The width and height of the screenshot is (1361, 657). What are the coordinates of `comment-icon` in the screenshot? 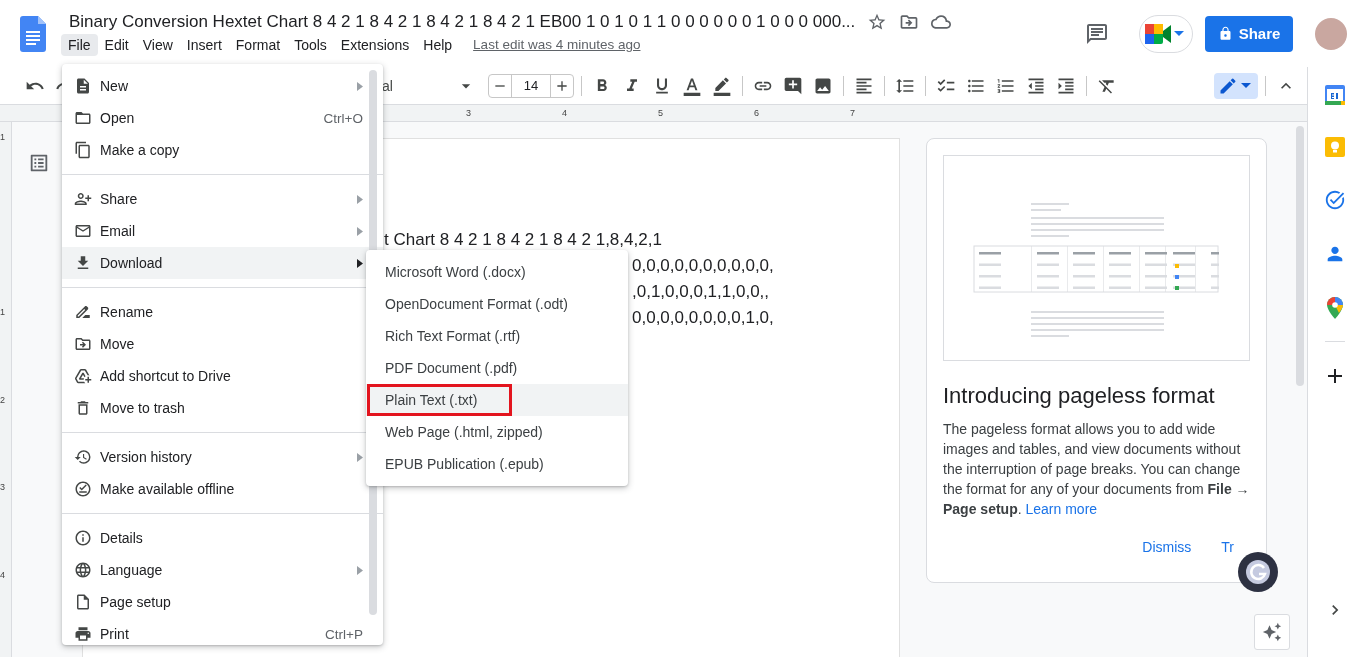 It's located at (1097, 33).